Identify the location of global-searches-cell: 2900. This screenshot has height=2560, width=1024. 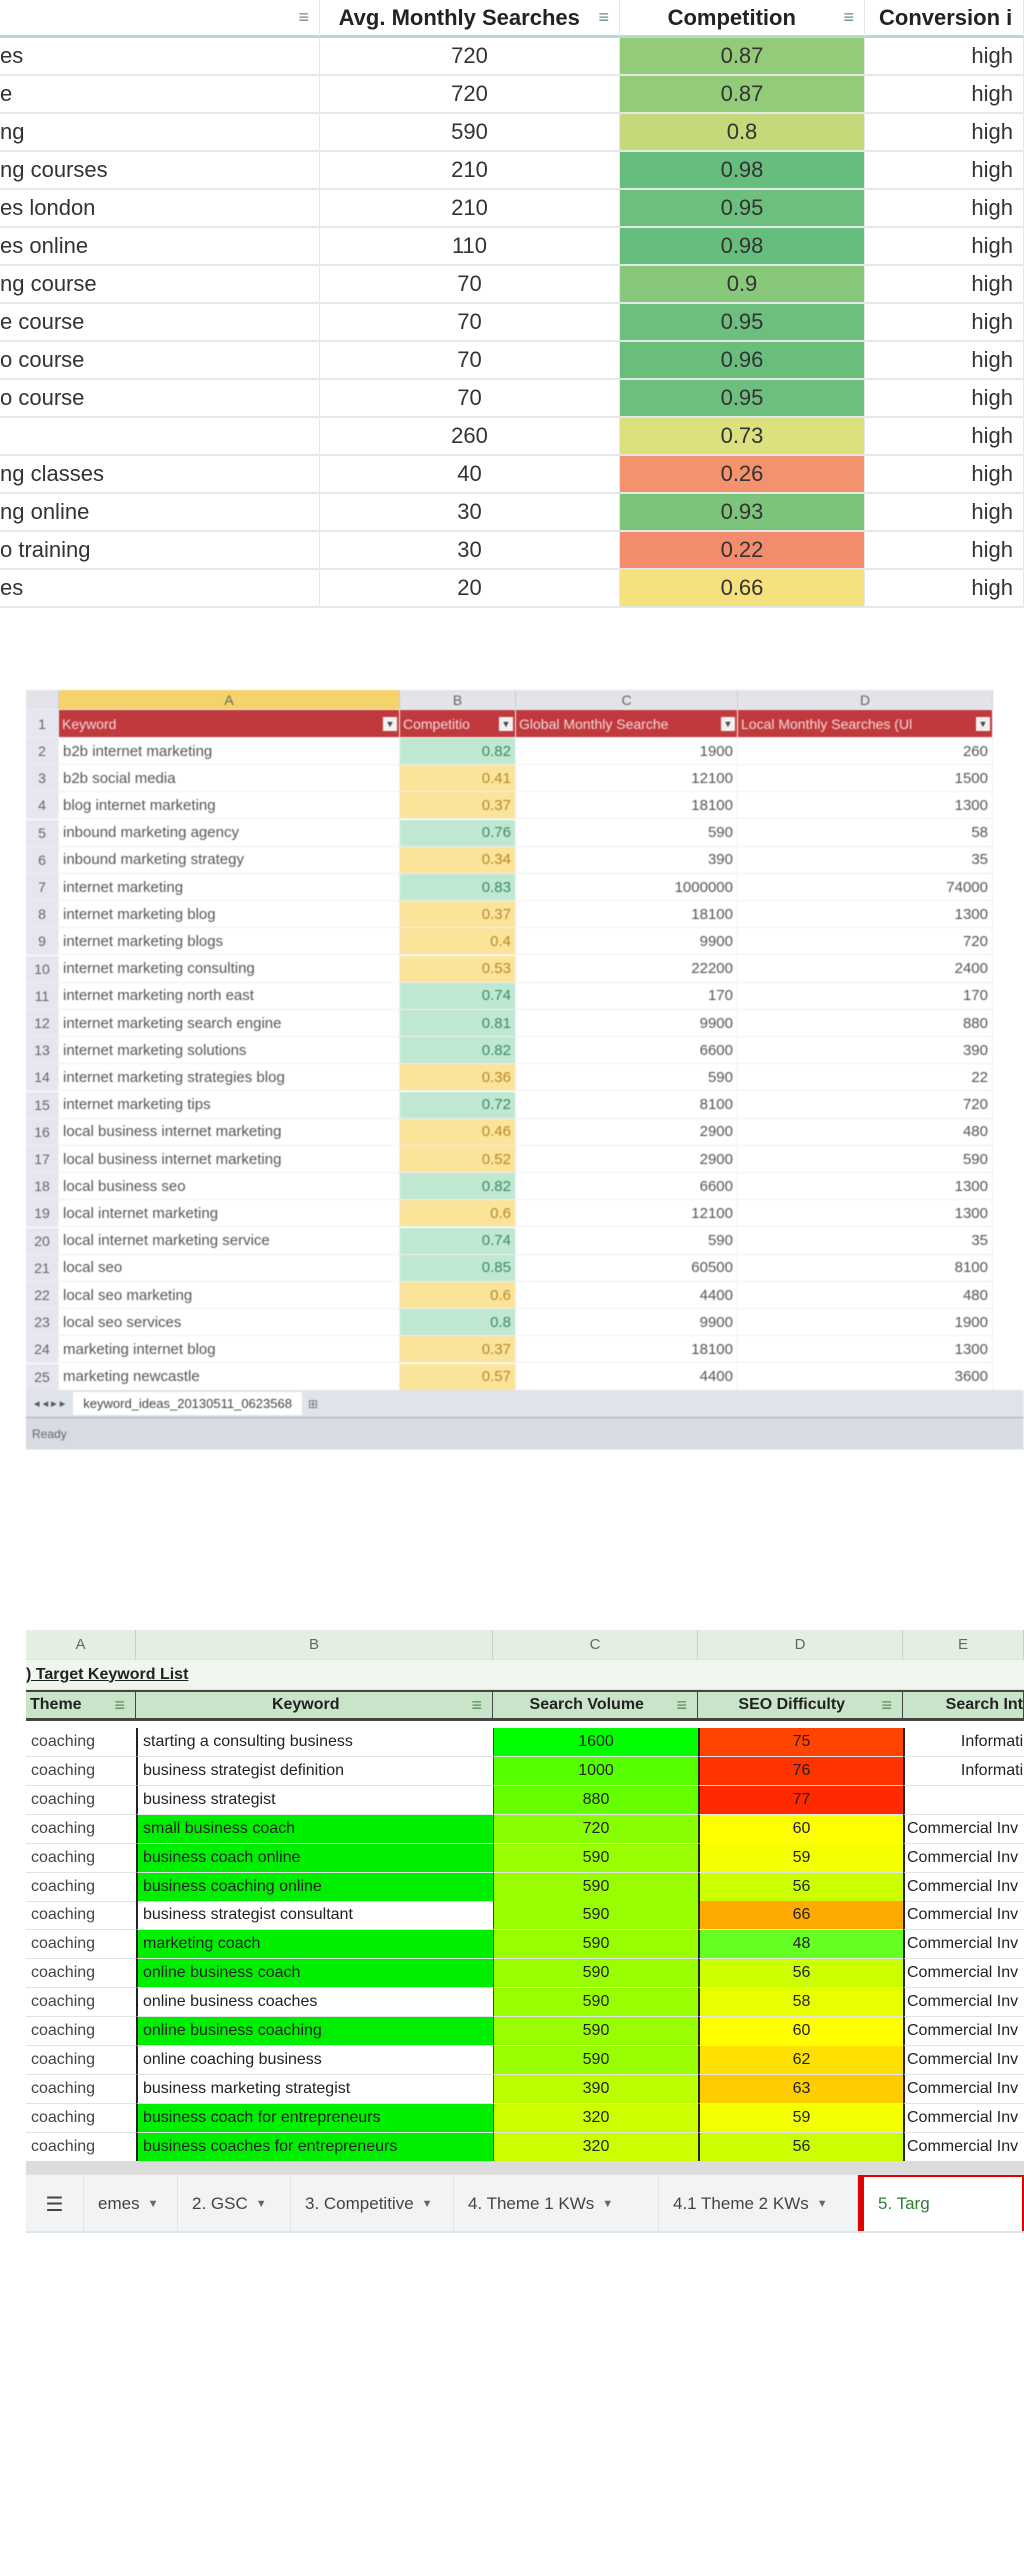
(627, 1159).